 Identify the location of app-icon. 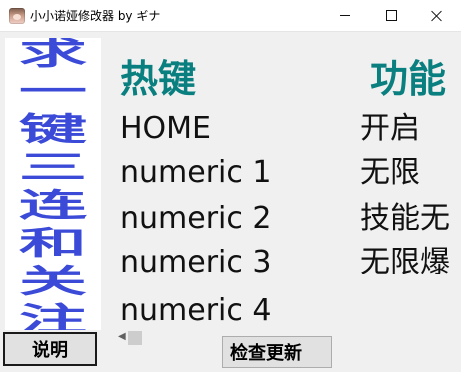
(17, 16).